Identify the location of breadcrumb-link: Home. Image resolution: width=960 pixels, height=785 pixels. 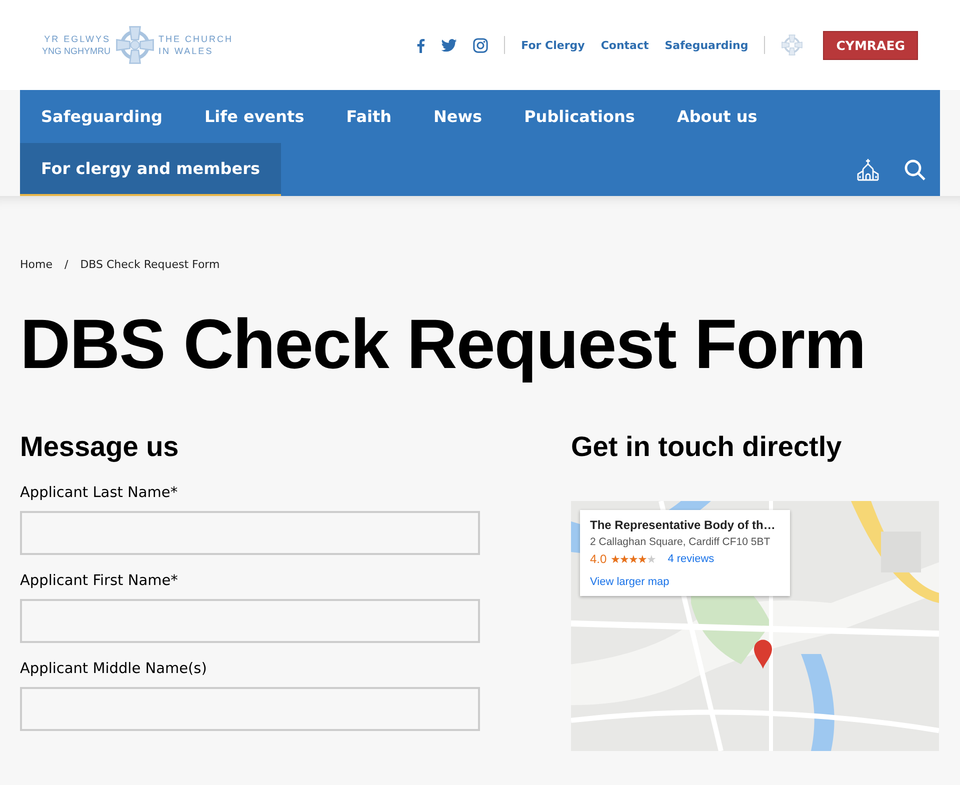
(36, 264).